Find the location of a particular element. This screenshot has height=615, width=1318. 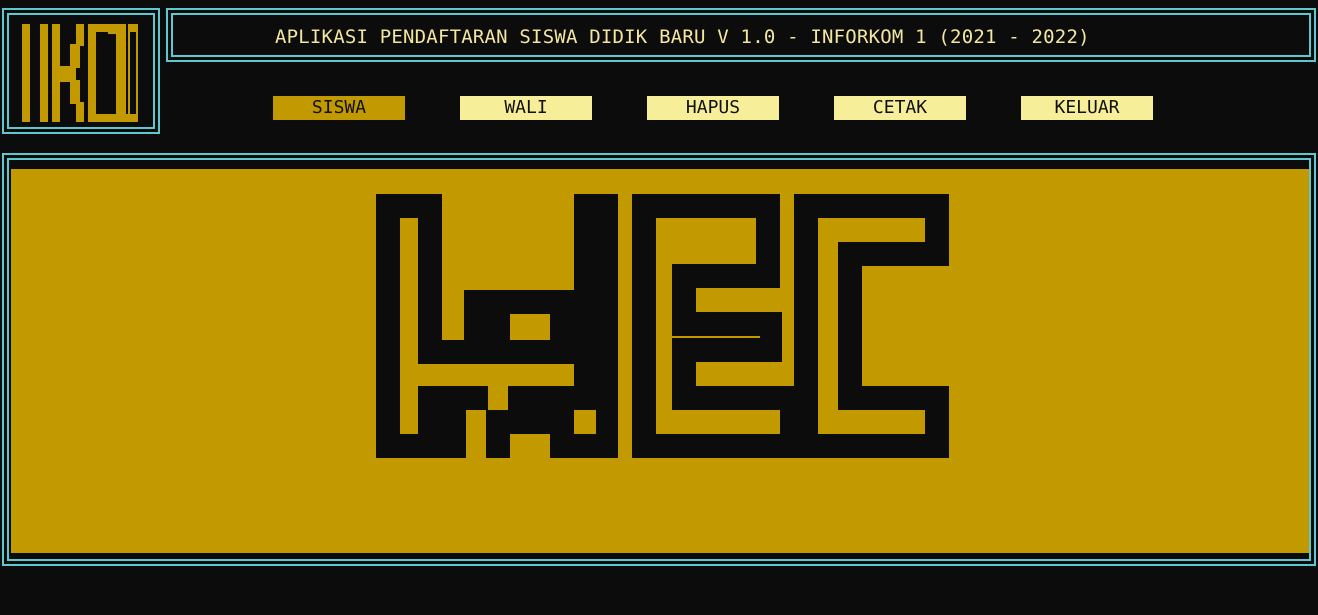

menu-button-siswa: SISWA is located at coordinates (339, 108).